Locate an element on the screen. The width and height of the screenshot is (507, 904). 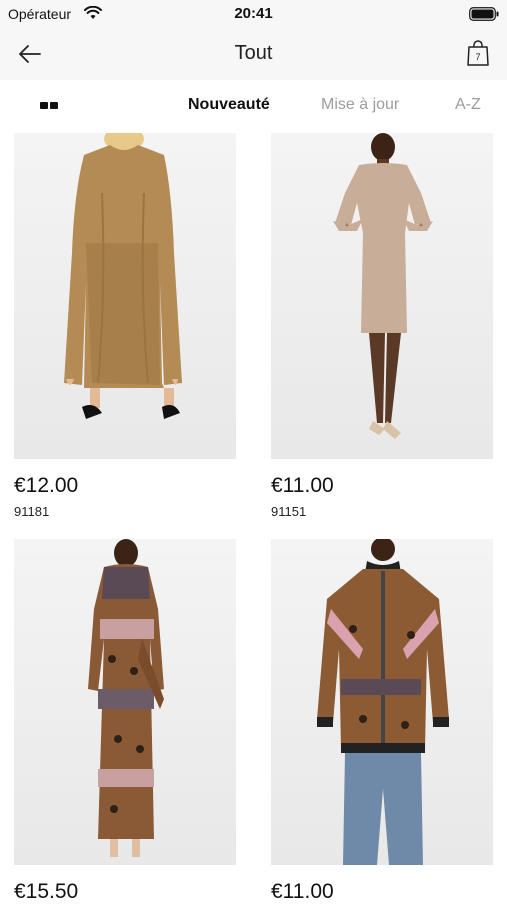
product-price: €12.00 is located at coordinates (46, 485).